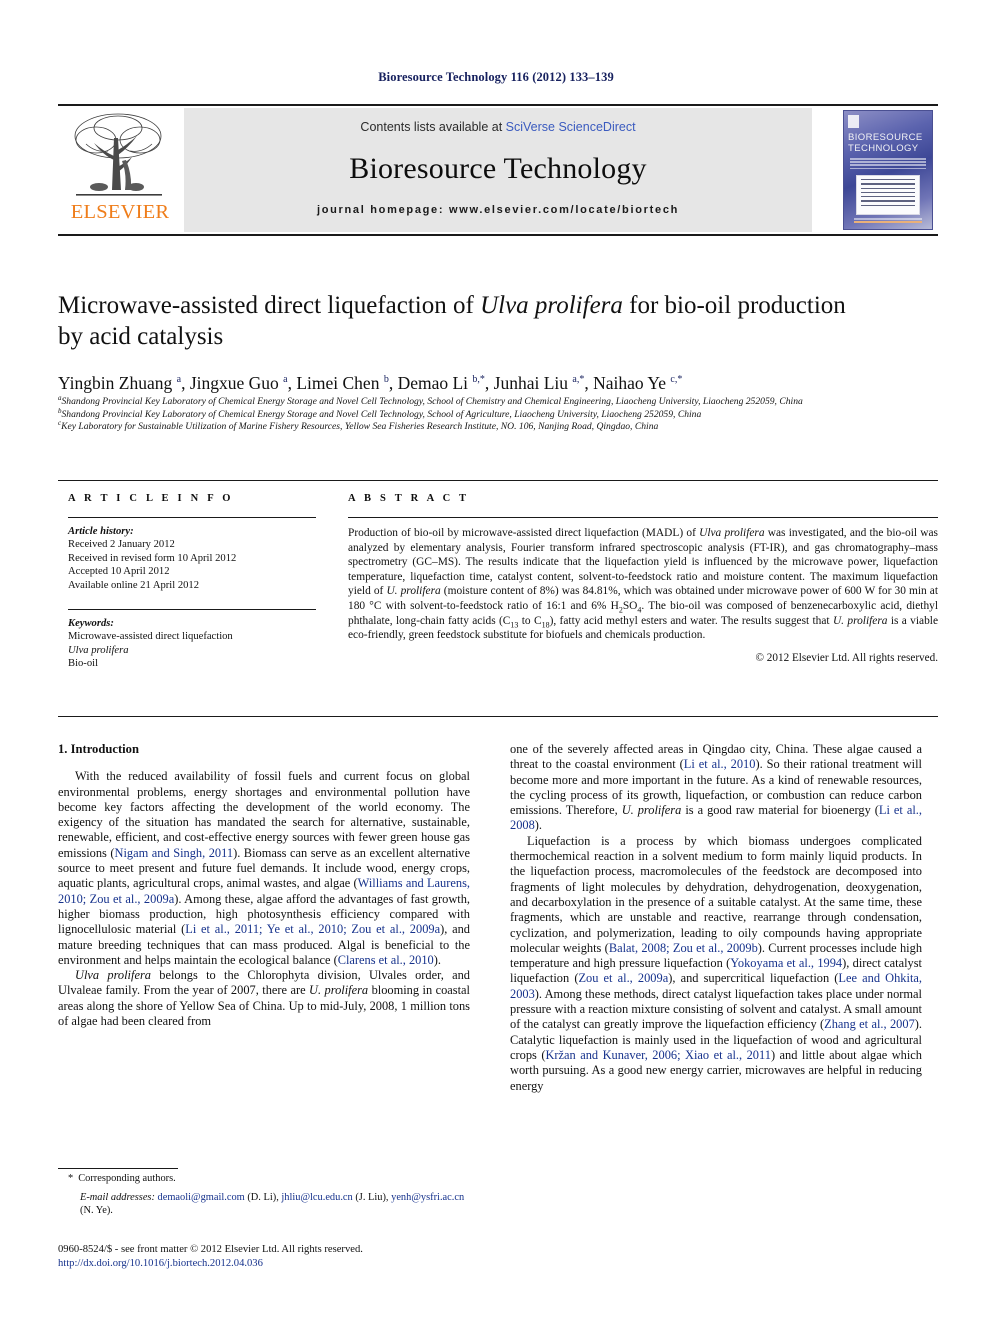 The image size is (992, 1323). Describe the element at coordinates (151, 498) in the screenshot. I see `article-info-heading: A R T I C L E I N F O` at that location.